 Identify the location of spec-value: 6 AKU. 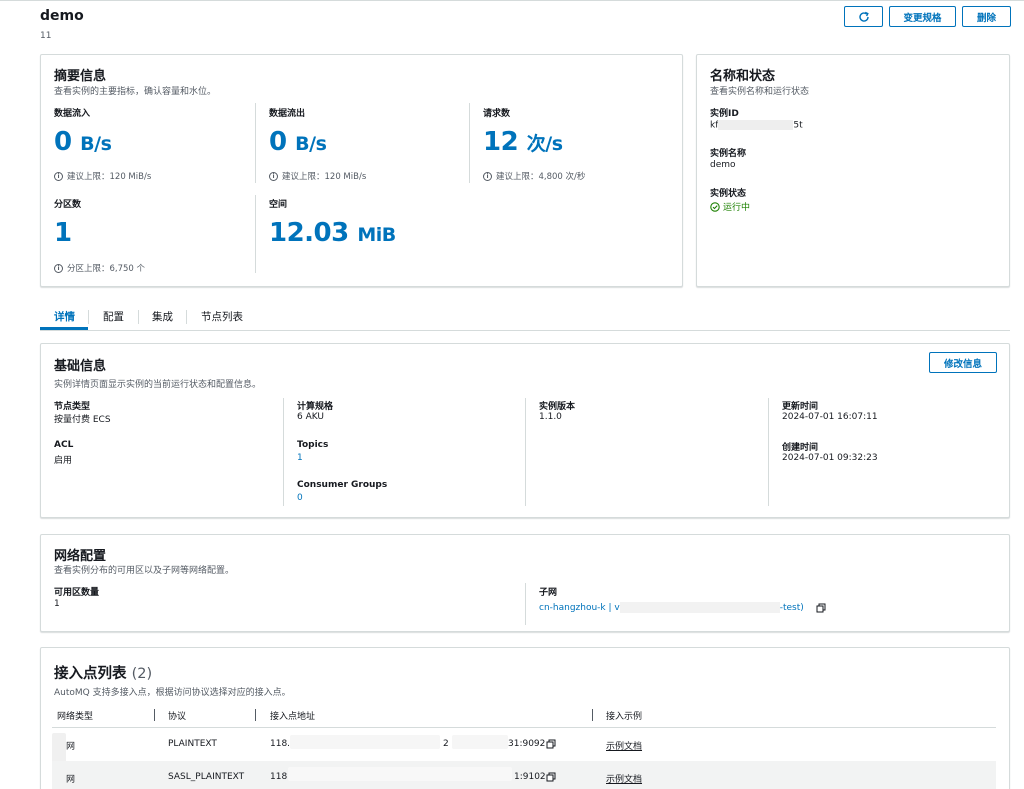
(310, 417).